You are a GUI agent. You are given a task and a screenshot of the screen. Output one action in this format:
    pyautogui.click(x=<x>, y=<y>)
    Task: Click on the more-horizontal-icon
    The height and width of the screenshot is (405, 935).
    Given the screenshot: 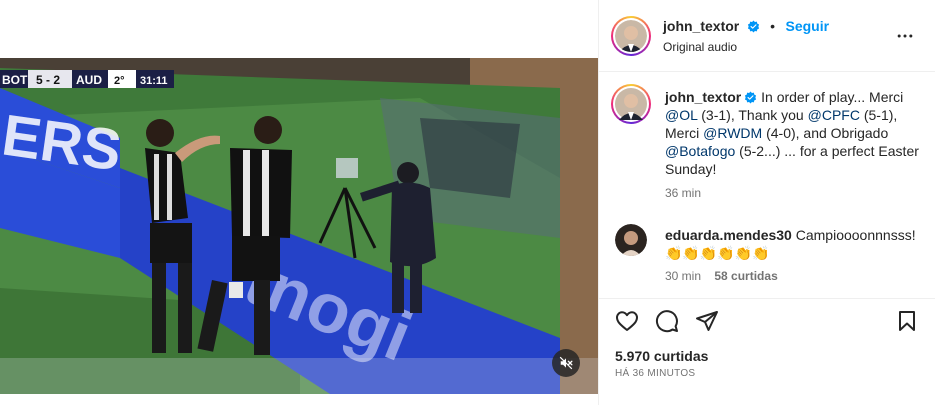 What is the action you would take?
    pyautogui.click(x=905, y=36)
    